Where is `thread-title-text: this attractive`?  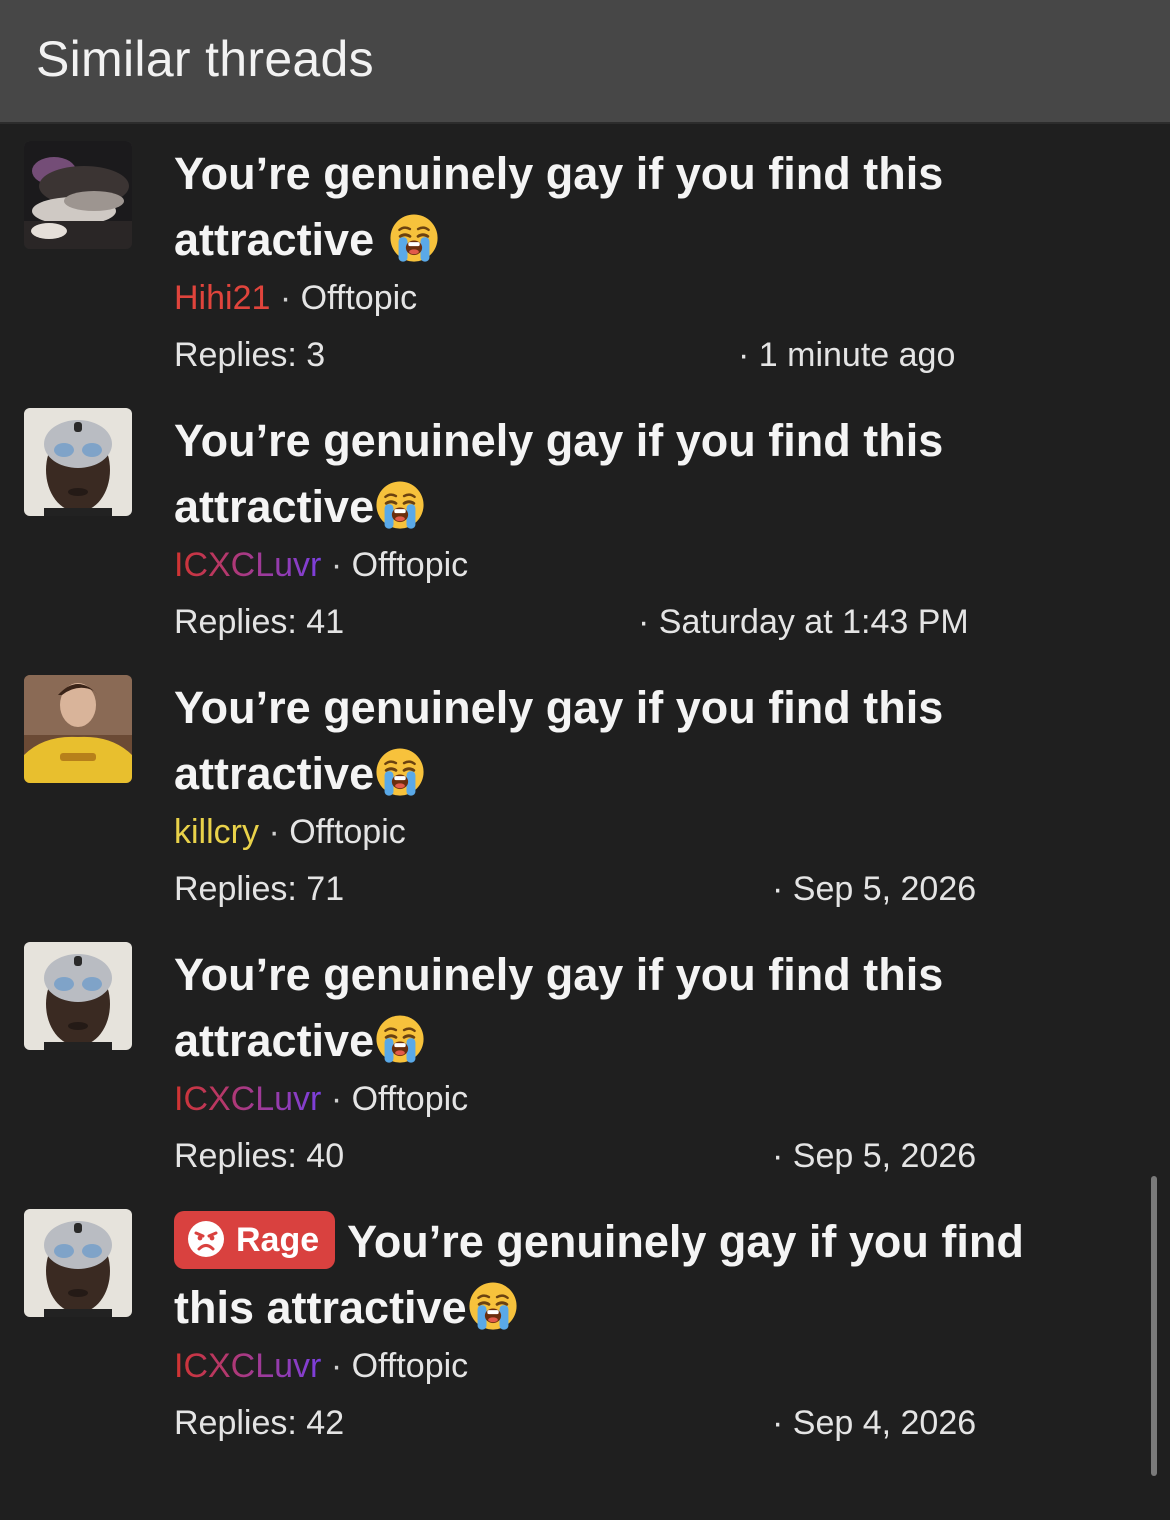 thread-title-text: this attractive is located at coordinates (320, 1307).